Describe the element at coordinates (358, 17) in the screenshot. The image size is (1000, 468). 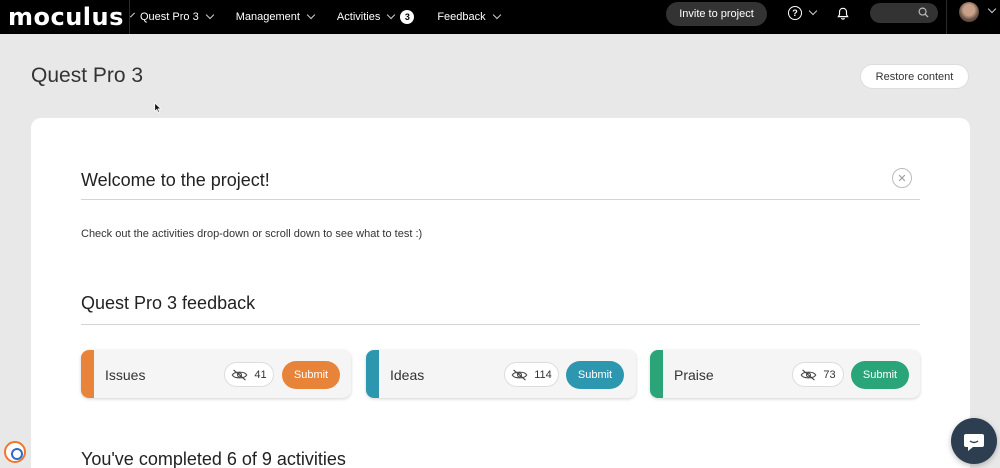
I see `nav-label: Activities` at that location.